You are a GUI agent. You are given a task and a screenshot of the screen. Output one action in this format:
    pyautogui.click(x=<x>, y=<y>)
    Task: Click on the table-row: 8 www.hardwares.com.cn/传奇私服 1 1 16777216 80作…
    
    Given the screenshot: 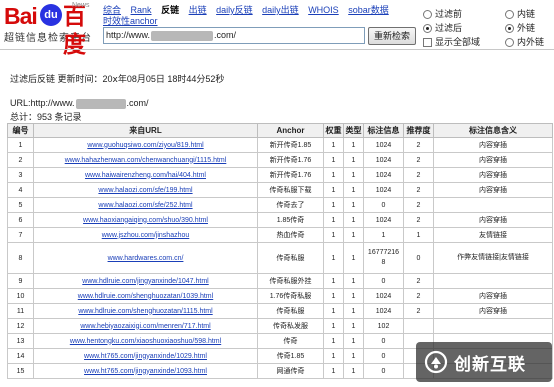 What is the action you would take?
    pyautogui.click(x=280, y=258)
    